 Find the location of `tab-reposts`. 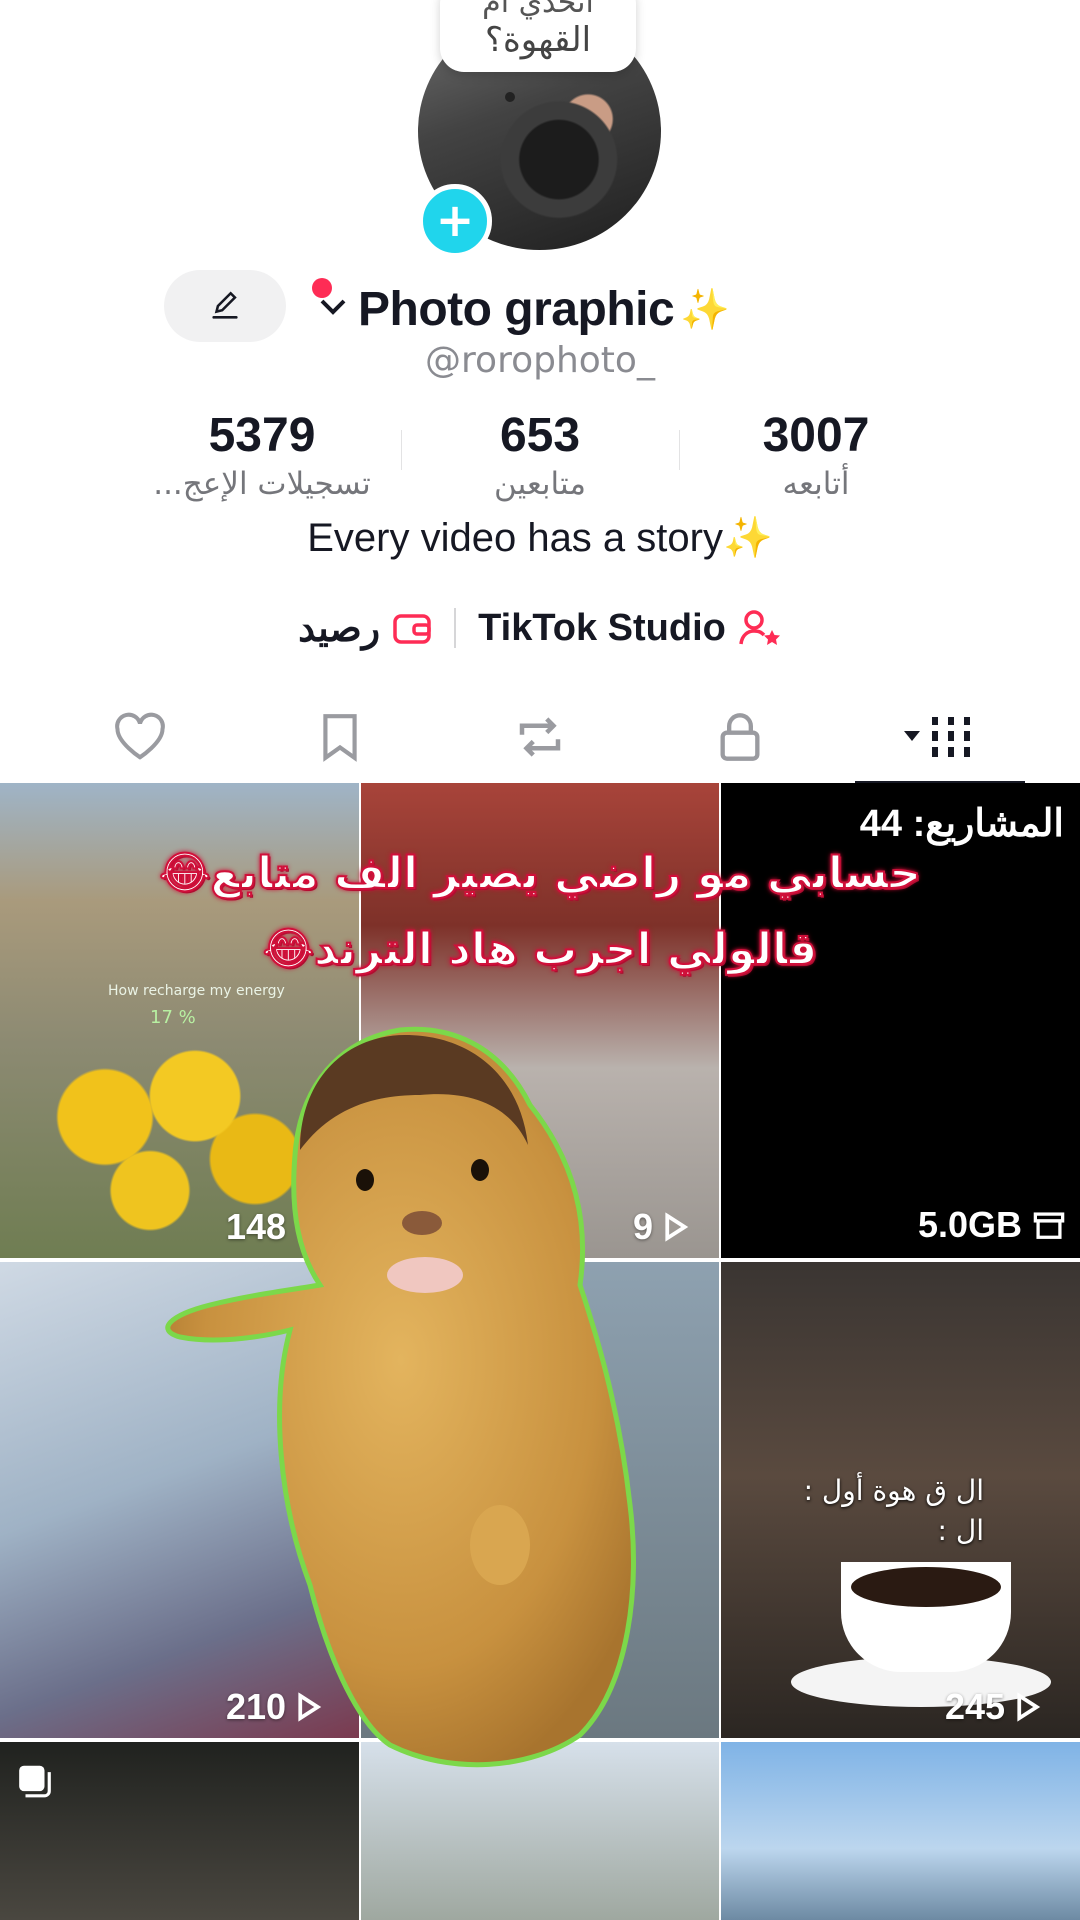

tab-reposts is located at coordinates (540, 737).